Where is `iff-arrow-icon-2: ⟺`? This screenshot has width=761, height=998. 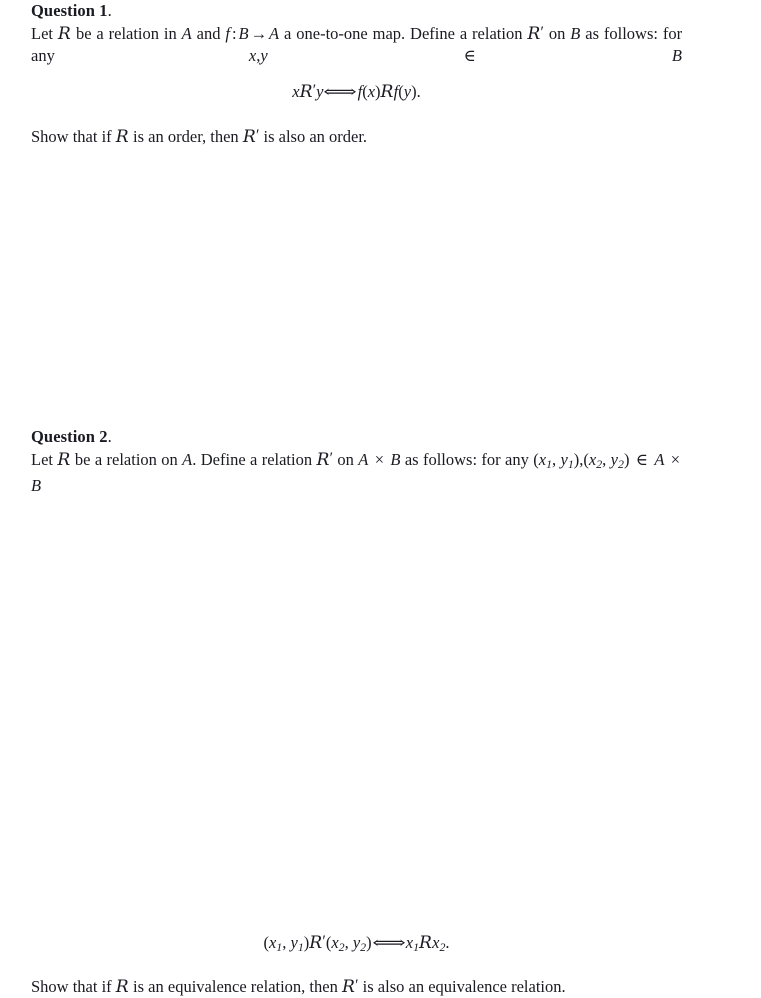
iff-arrow-icon-2: ⟺ is located at coordinates (388, 943).